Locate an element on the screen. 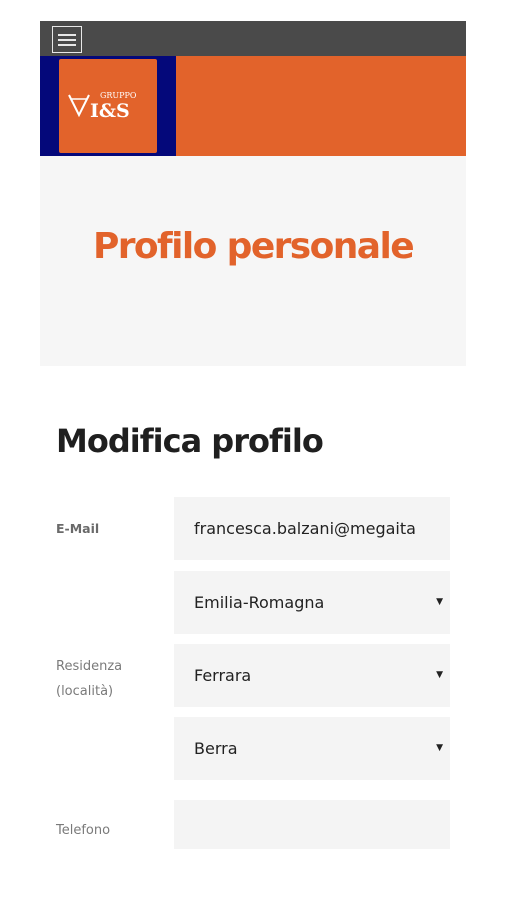 This screenshot has width=507, height=900. email-value: francesca.balzani@megaita is located at coordinates (305, 528).